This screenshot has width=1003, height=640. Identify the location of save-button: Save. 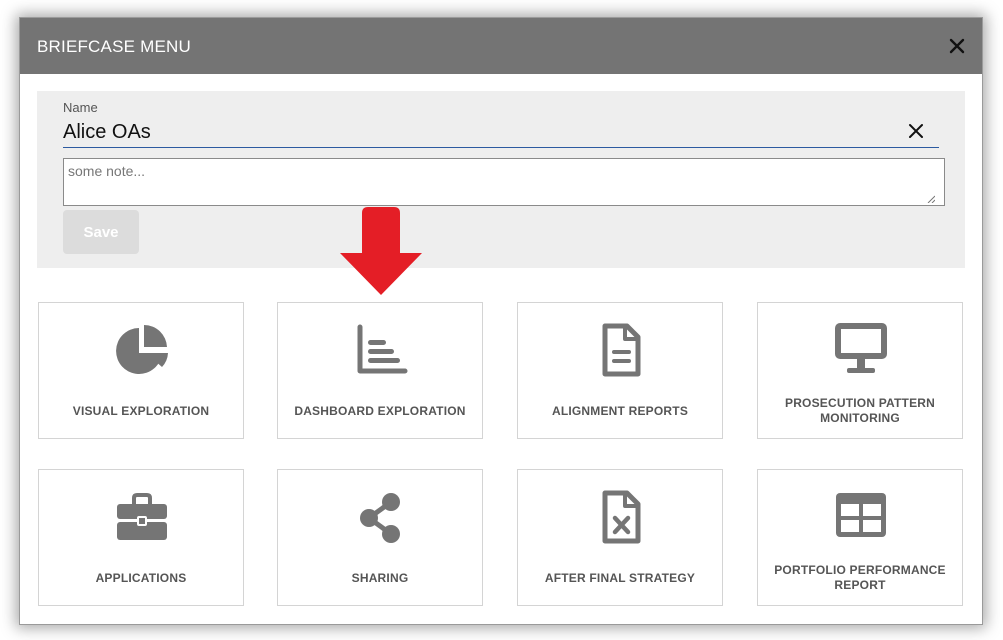
(101, 232).